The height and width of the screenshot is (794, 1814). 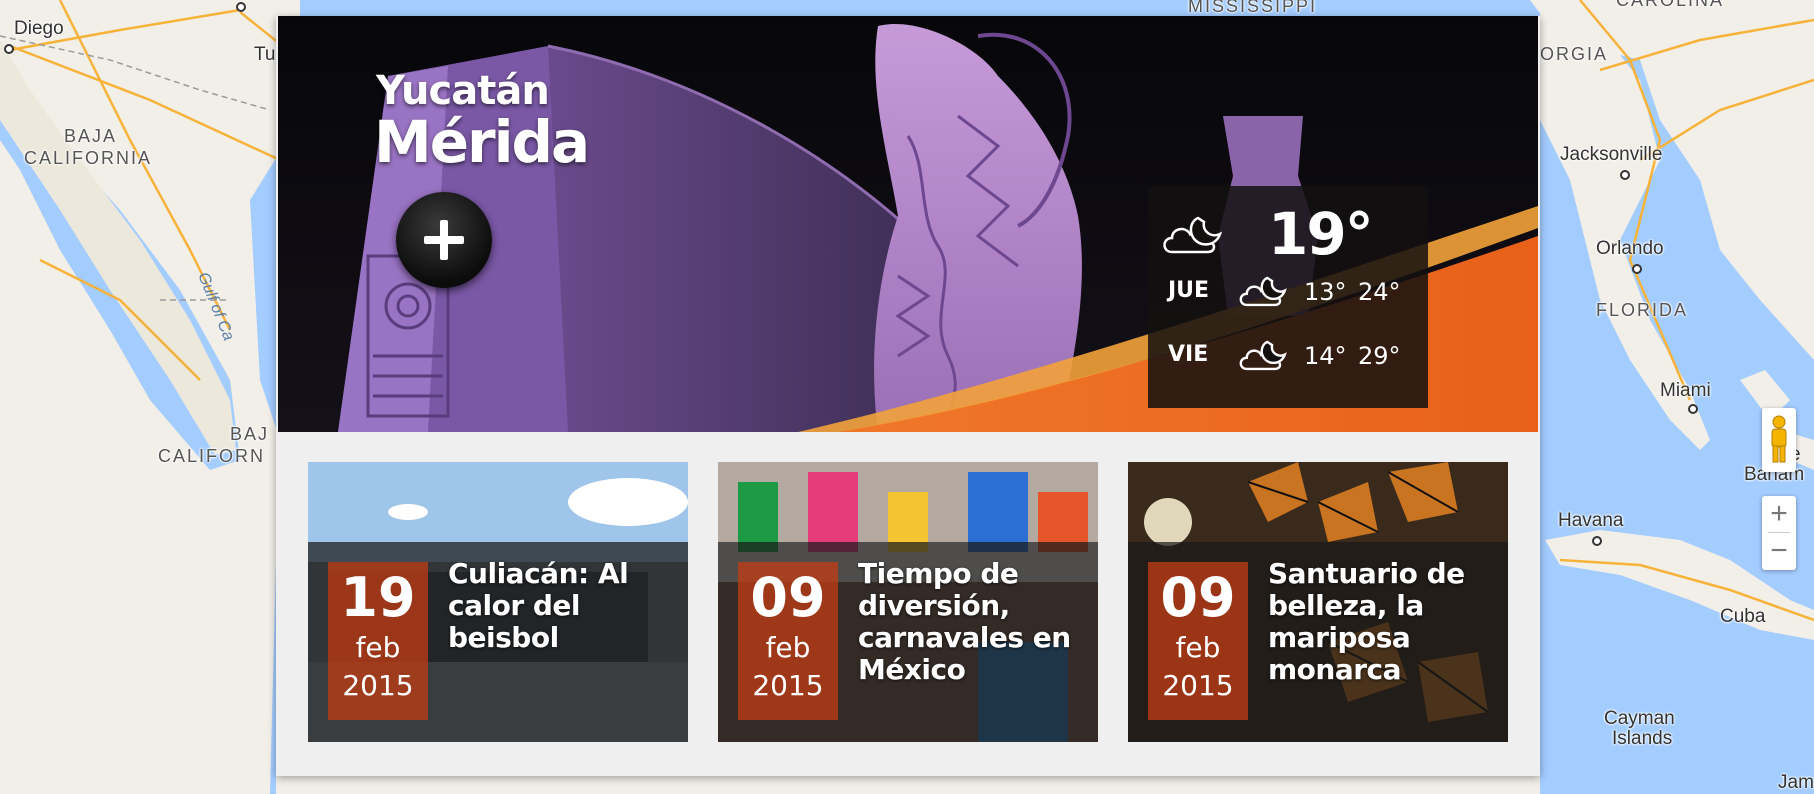 I want to click on street-view-pegman-icon, so click(x=1779, y=440).